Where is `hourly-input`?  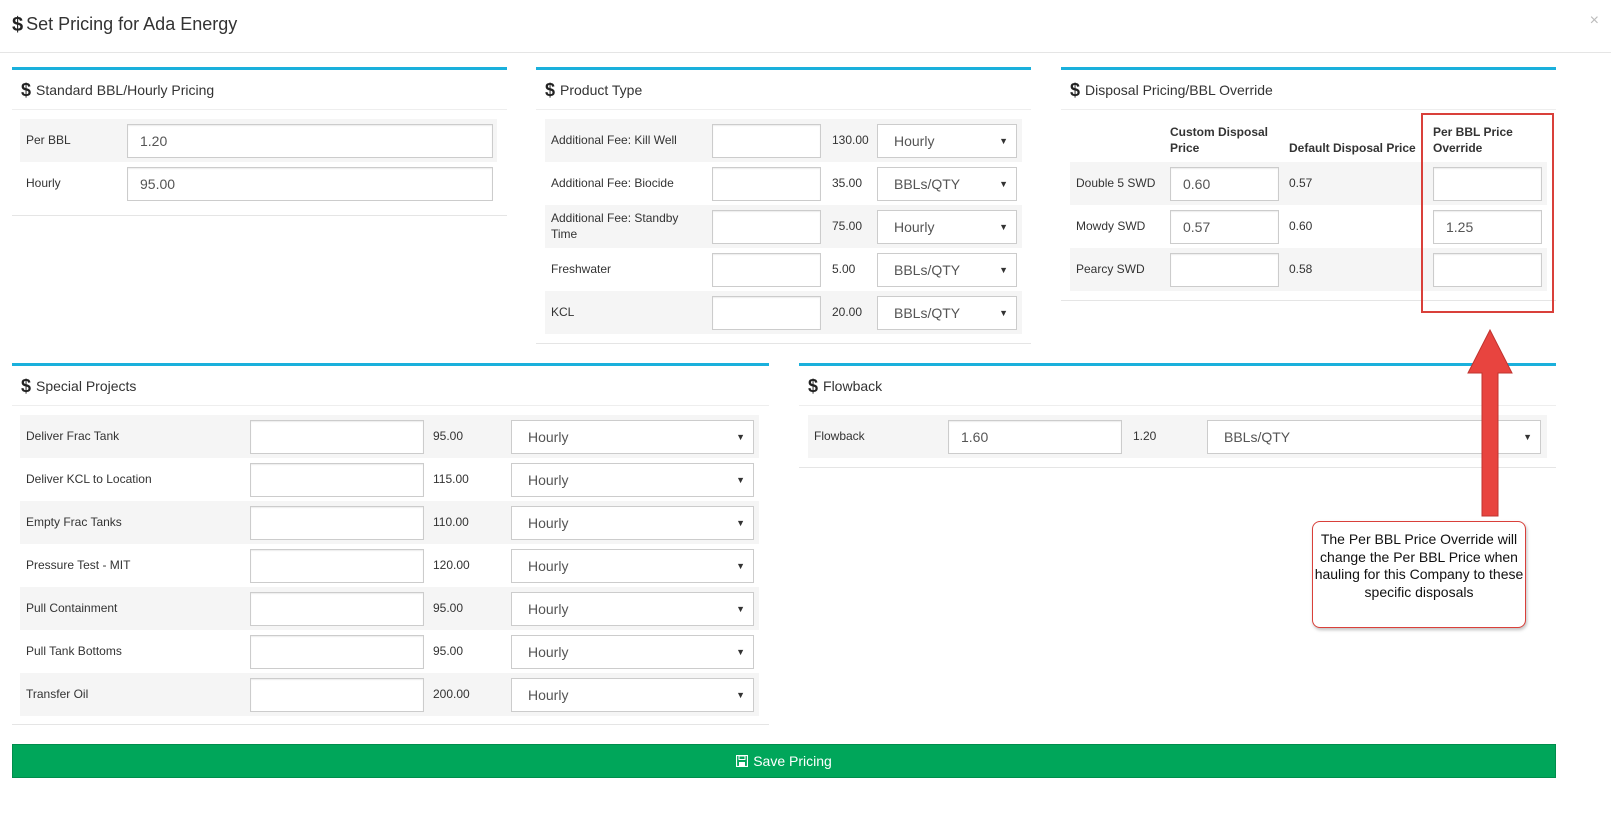
hourly-input is located at coordinates (310, 184).